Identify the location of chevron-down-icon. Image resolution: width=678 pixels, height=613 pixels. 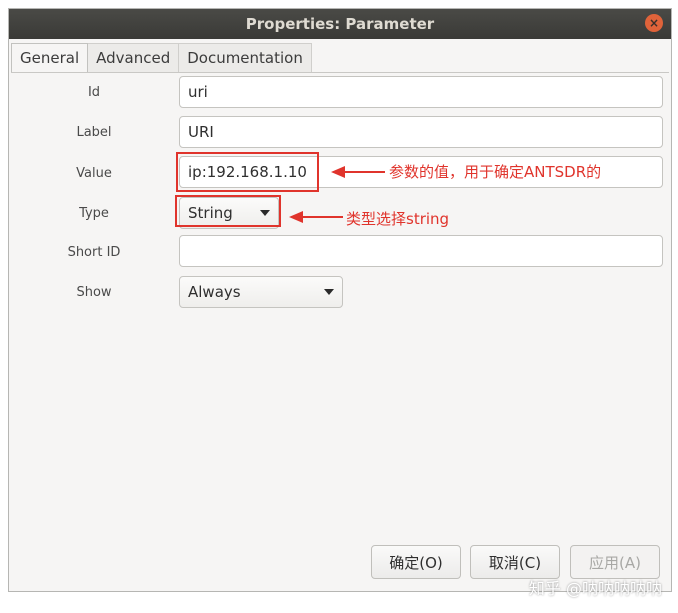
(329, 292).